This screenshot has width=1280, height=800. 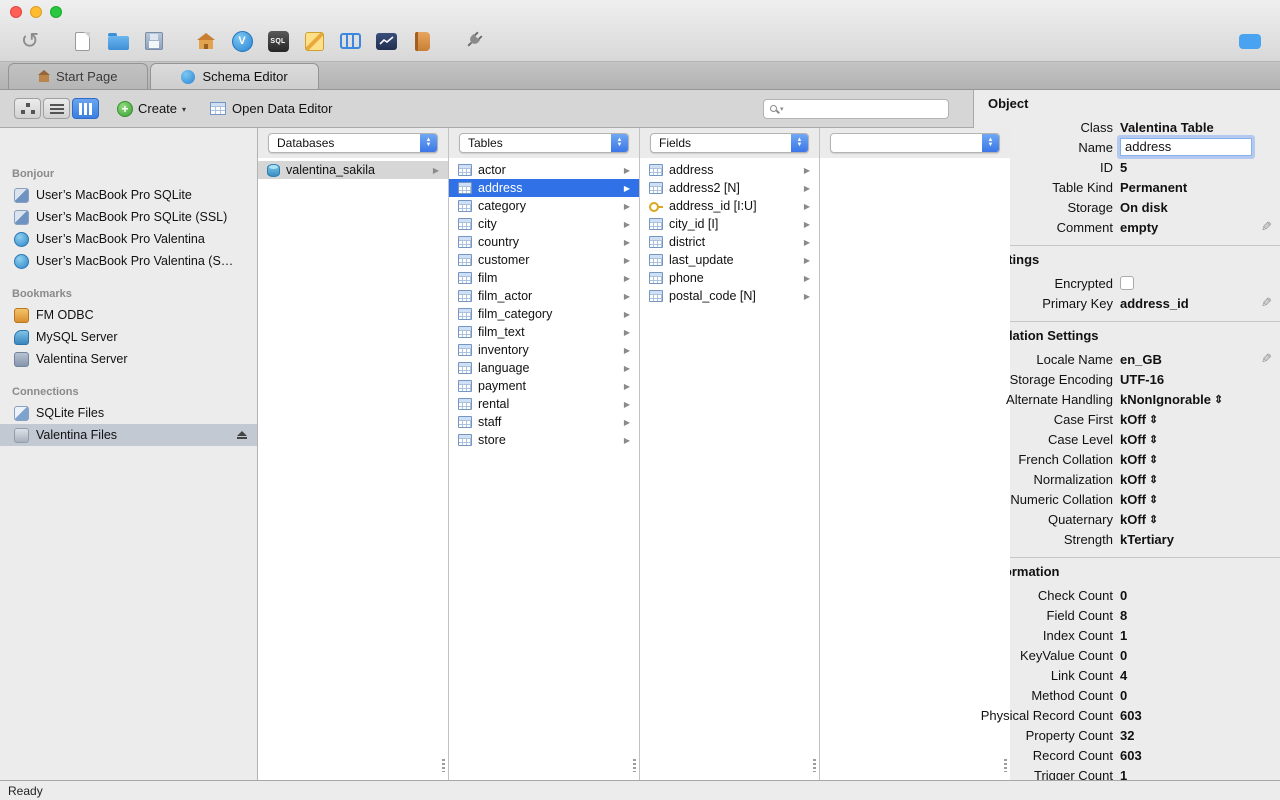 What do you see at coordinates (729, 242) in the screenshot?
I see `field-list-item: district ▶` at bounding box center [729, 242].